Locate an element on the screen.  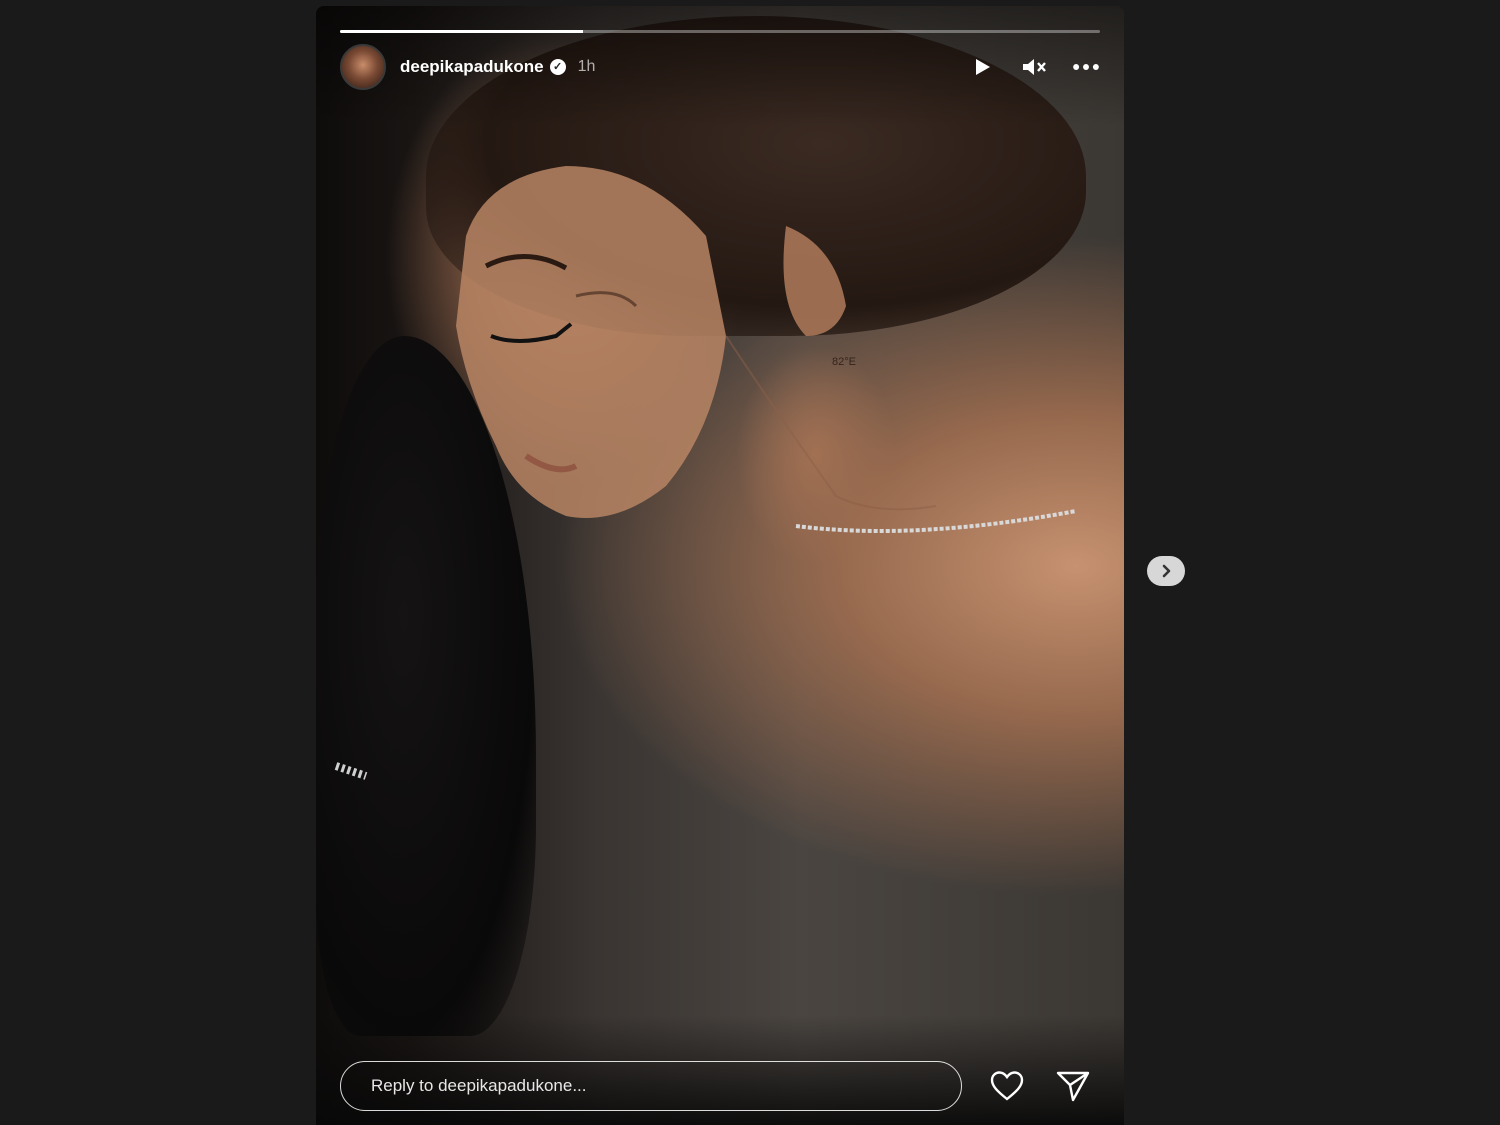
chevron-right-icon is located at coordinates (1166, 571).